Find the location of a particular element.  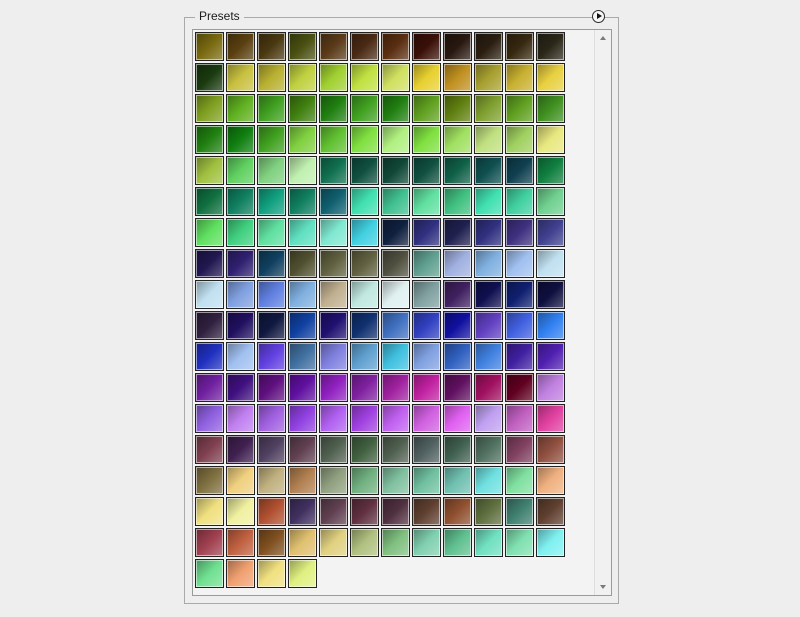

vertical-scrollbar is located at coordinates (602, 312).